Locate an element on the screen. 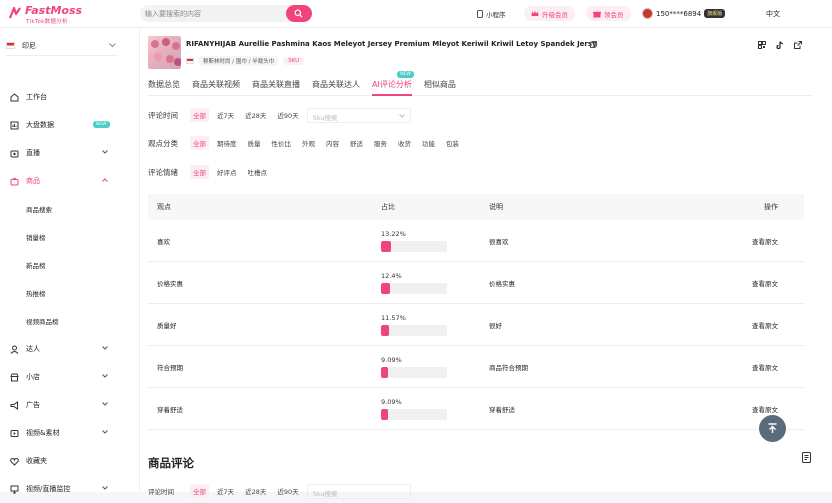 The width and height of the screenshot is (832, 503). search-input: 输入要搜索的内容 is located at coordinates (173, 14).